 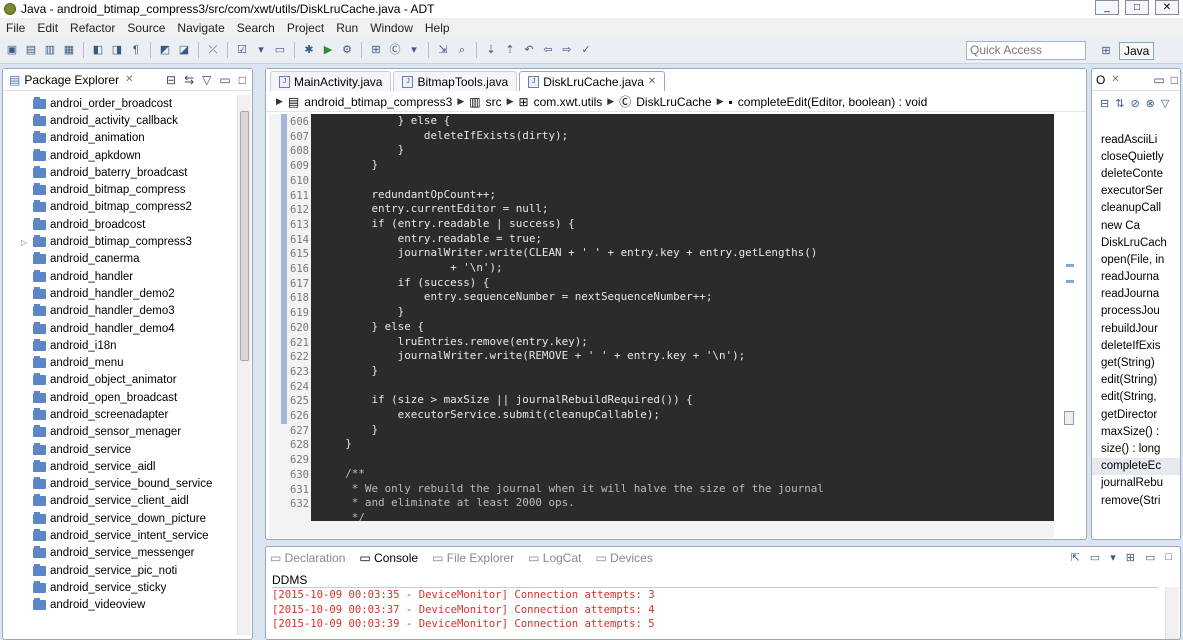 What do you see at coordinates (213, 50) in the screenshot?
I see `skip-breakpoints-icon: ⤫` at bounding box center [213, 50].